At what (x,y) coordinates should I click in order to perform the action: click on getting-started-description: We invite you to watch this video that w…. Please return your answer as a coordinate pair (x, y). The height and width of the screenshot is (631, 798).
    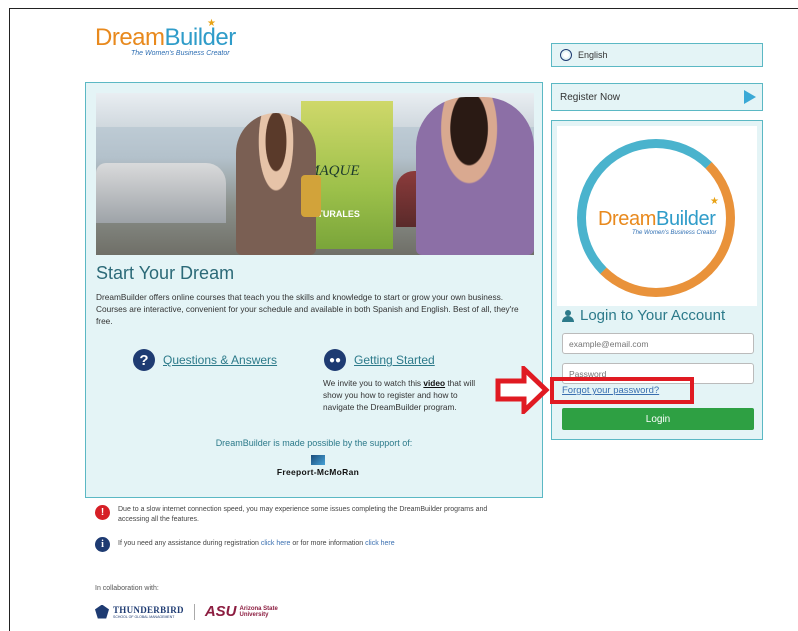
    Looking at the image, I should click on (399, 395).